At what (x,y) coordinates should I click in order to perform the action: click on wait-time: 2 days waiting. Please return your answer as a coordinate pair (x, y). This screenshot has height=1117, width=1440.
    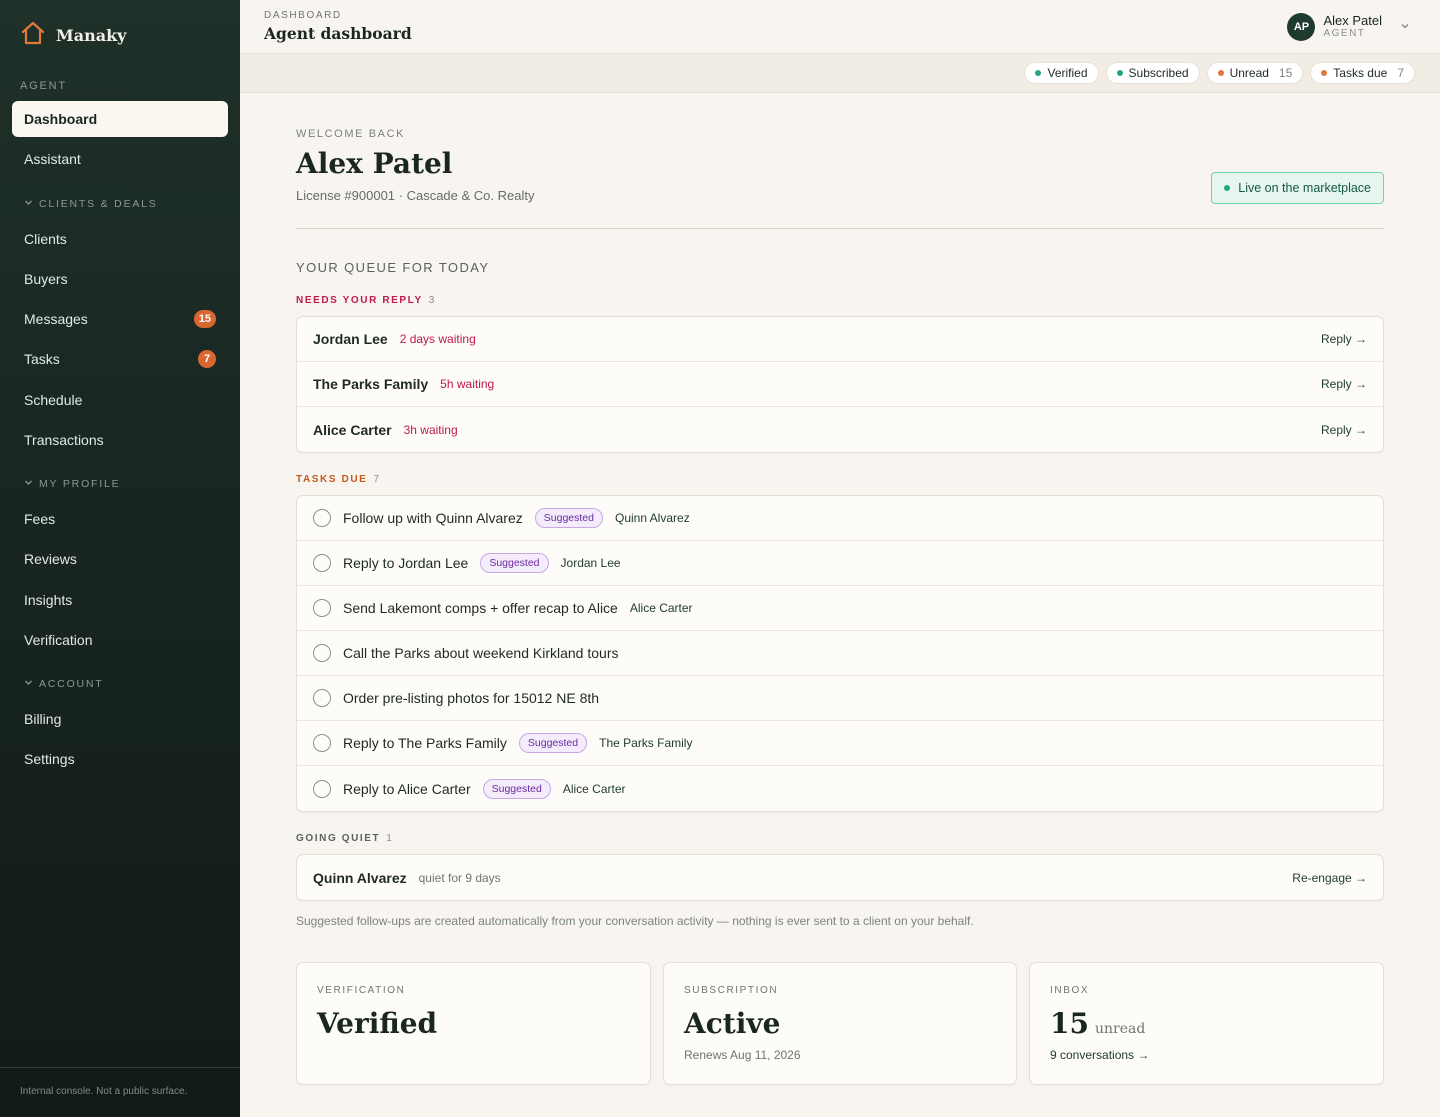
    Looking at the image, I should click on (437, 339).